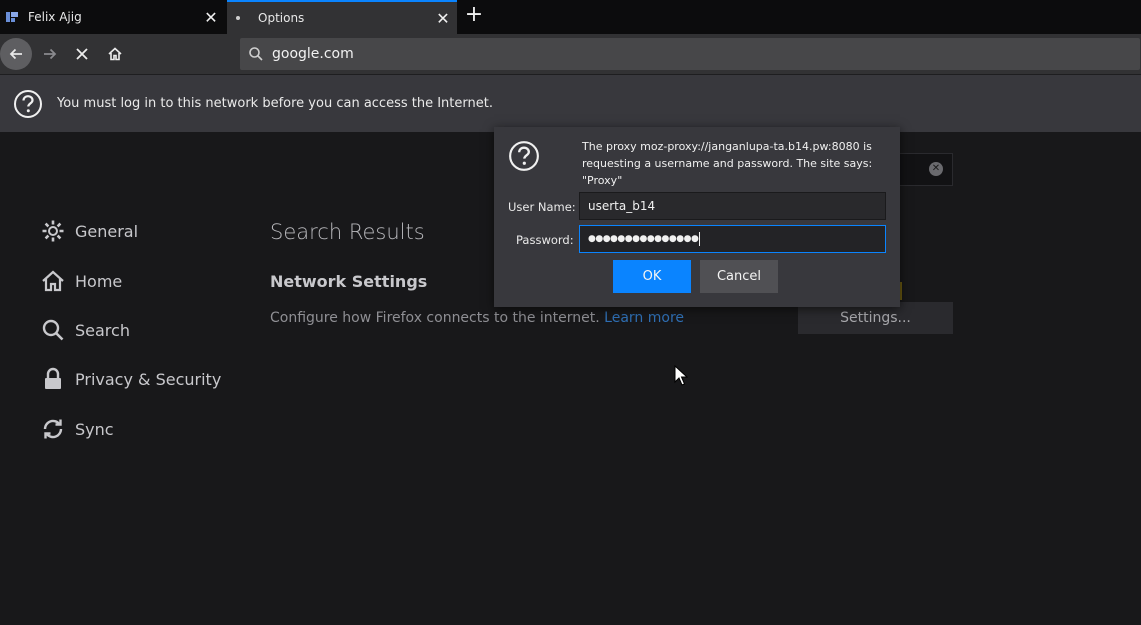 The height and width of the screenshot is (625, 1141). What do you see at coordinates (14, 17) in the screenshot?
I see `tab-favicon-icon` at bounding box center [14, 17].